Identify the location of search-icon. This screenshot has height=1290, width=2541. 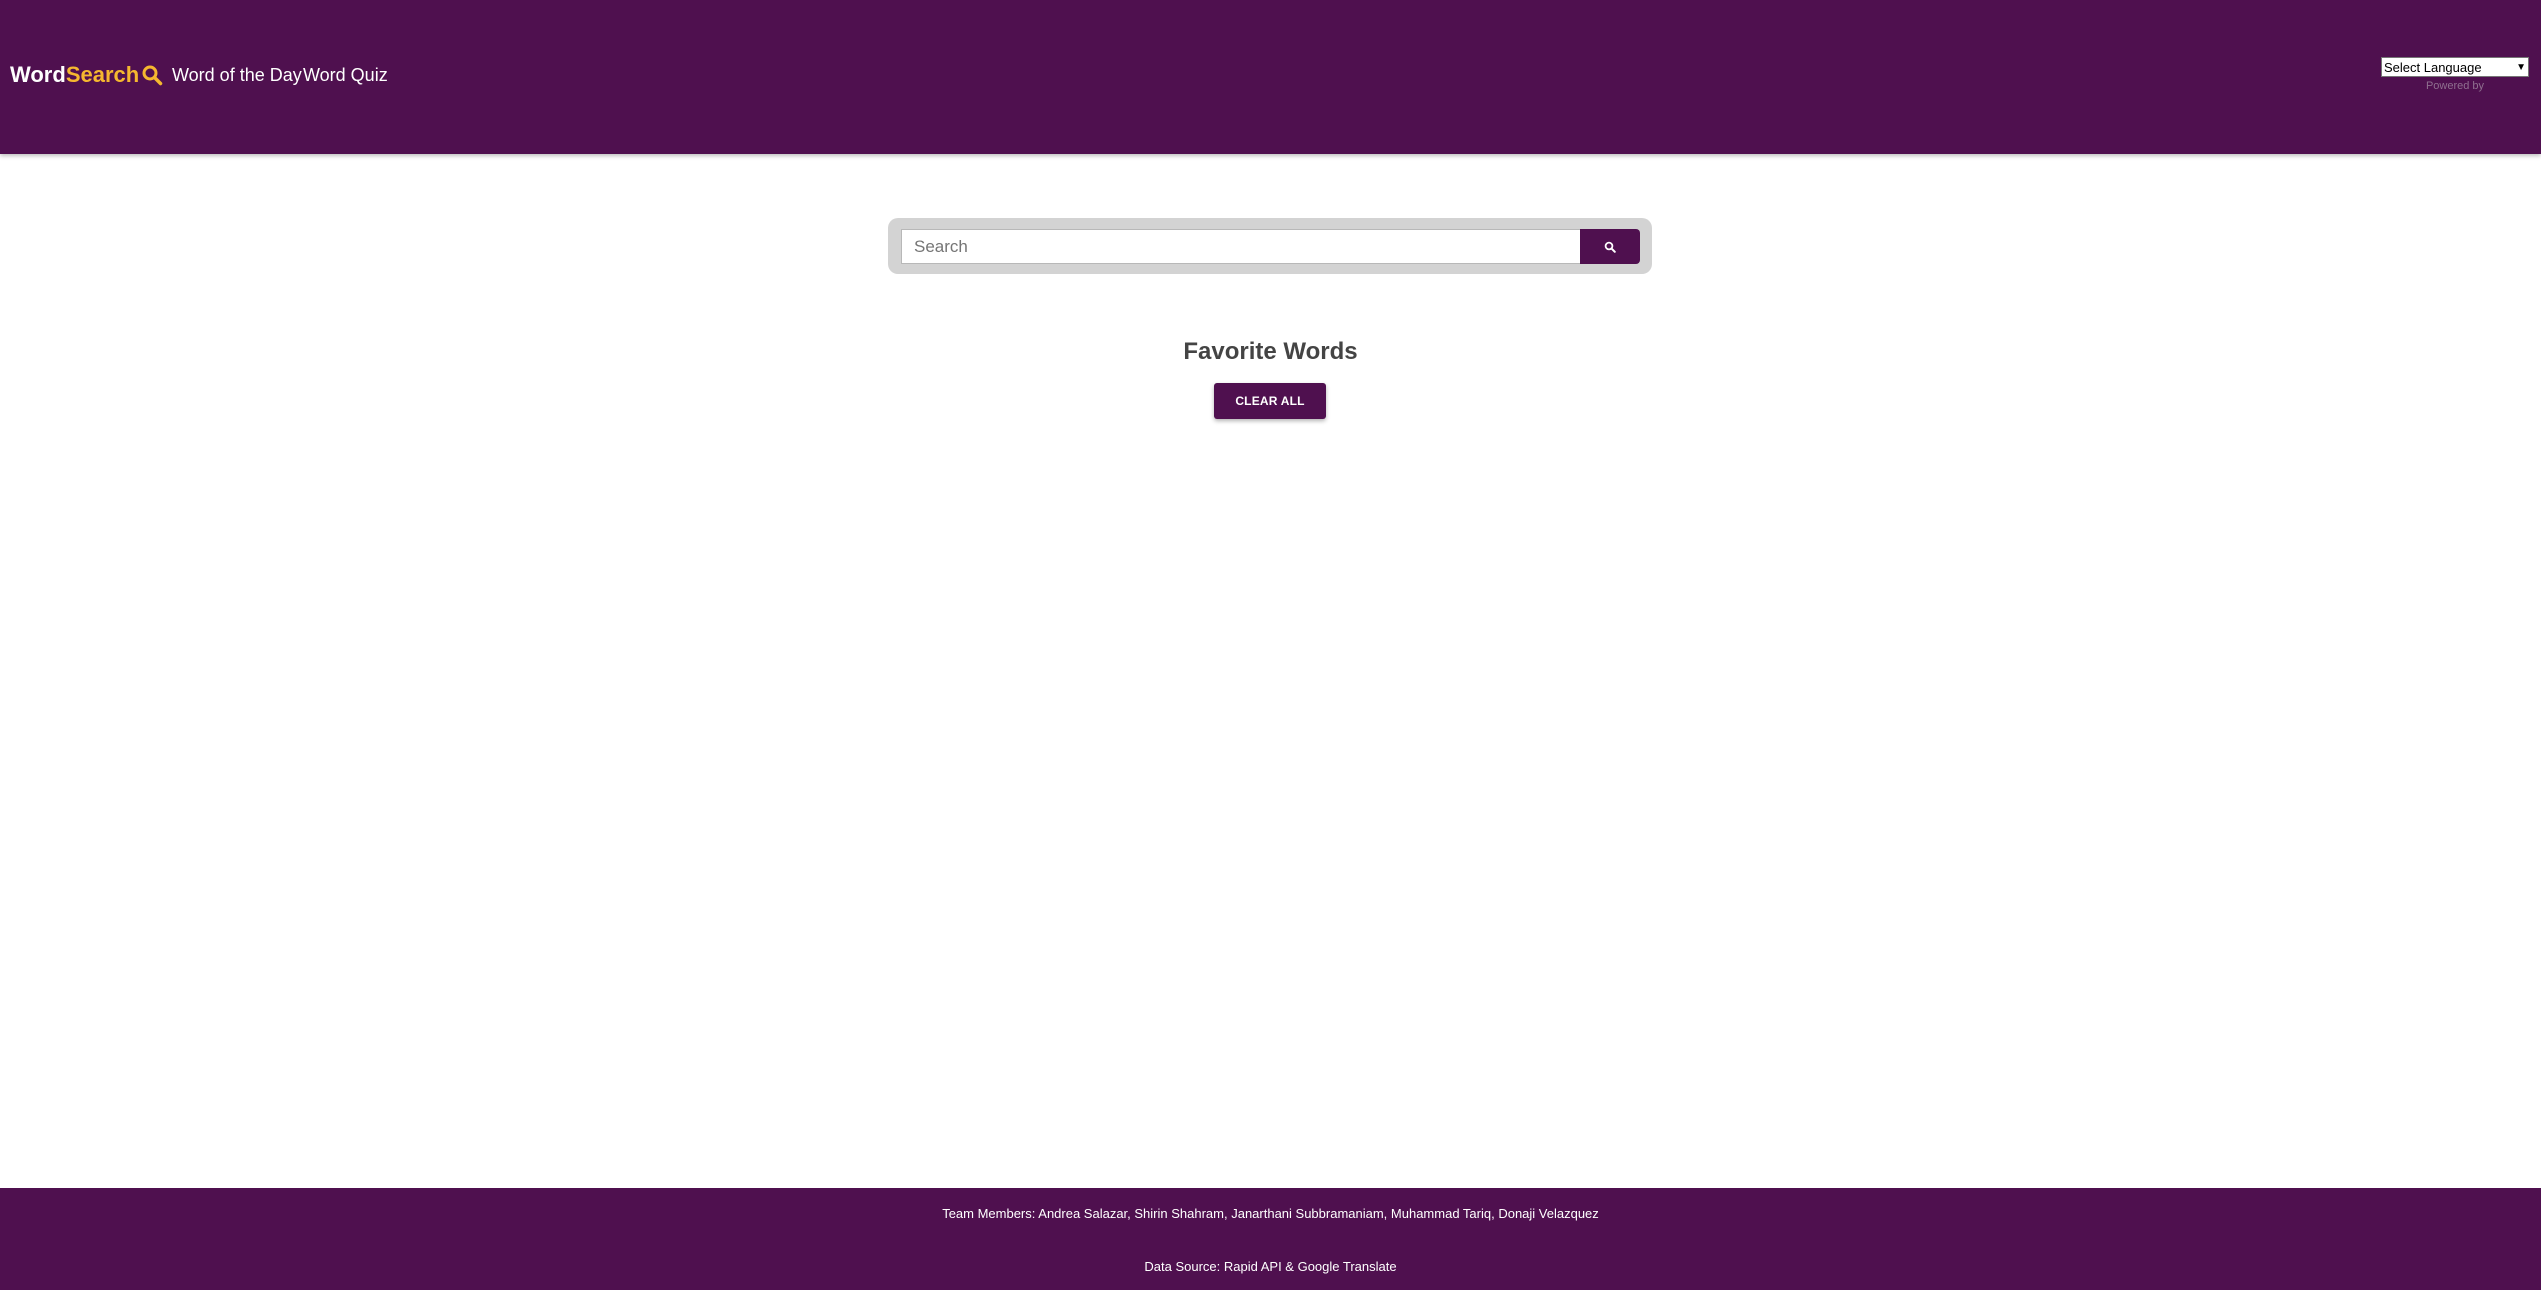
(1610, 247).